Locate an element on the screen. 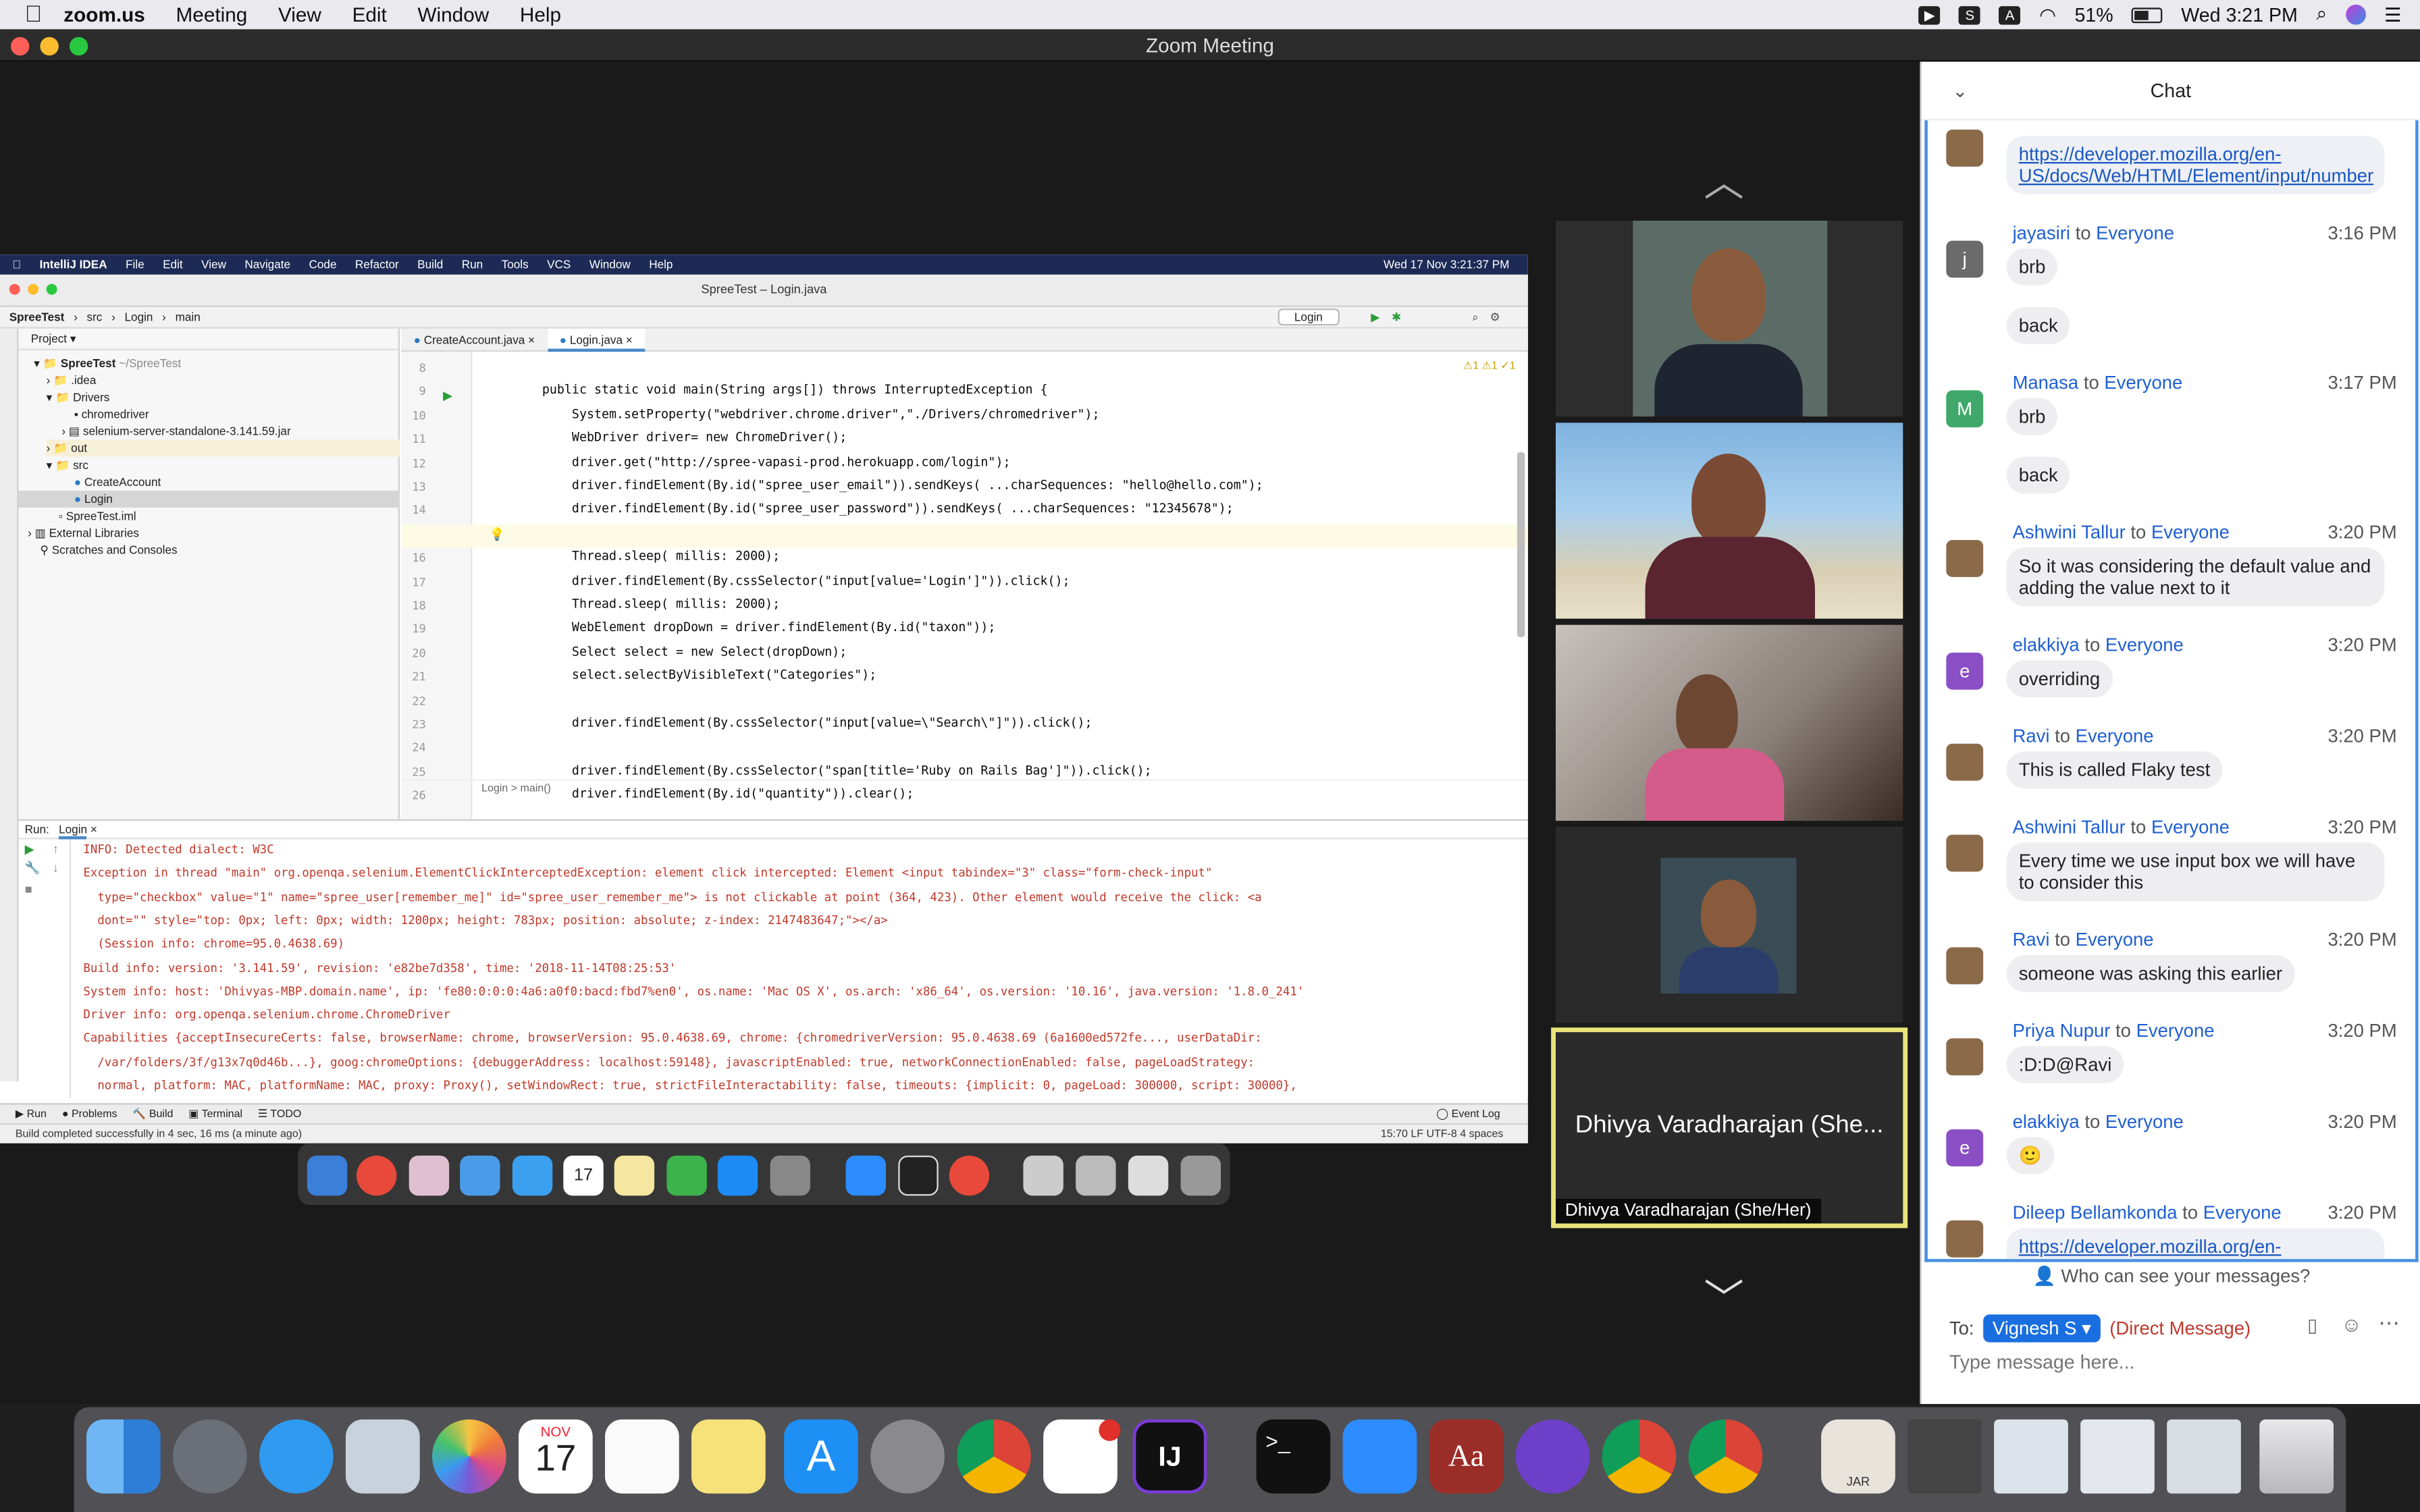 This screenshot has width=2420, height=1512. scroll-videos-down-icon: ﹀ is located at coordinates (1723, 1297).